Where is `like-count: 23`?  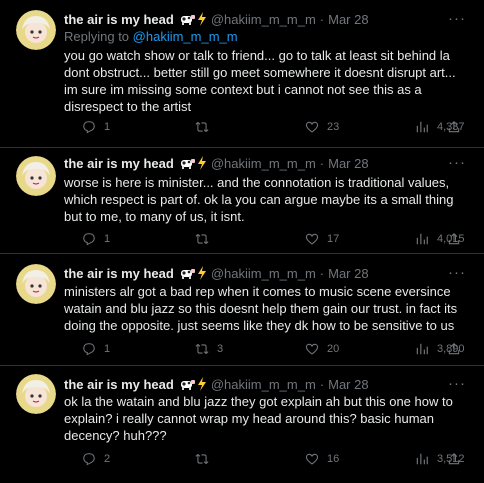
like-count: 23 is located at coordinates (333, 127).